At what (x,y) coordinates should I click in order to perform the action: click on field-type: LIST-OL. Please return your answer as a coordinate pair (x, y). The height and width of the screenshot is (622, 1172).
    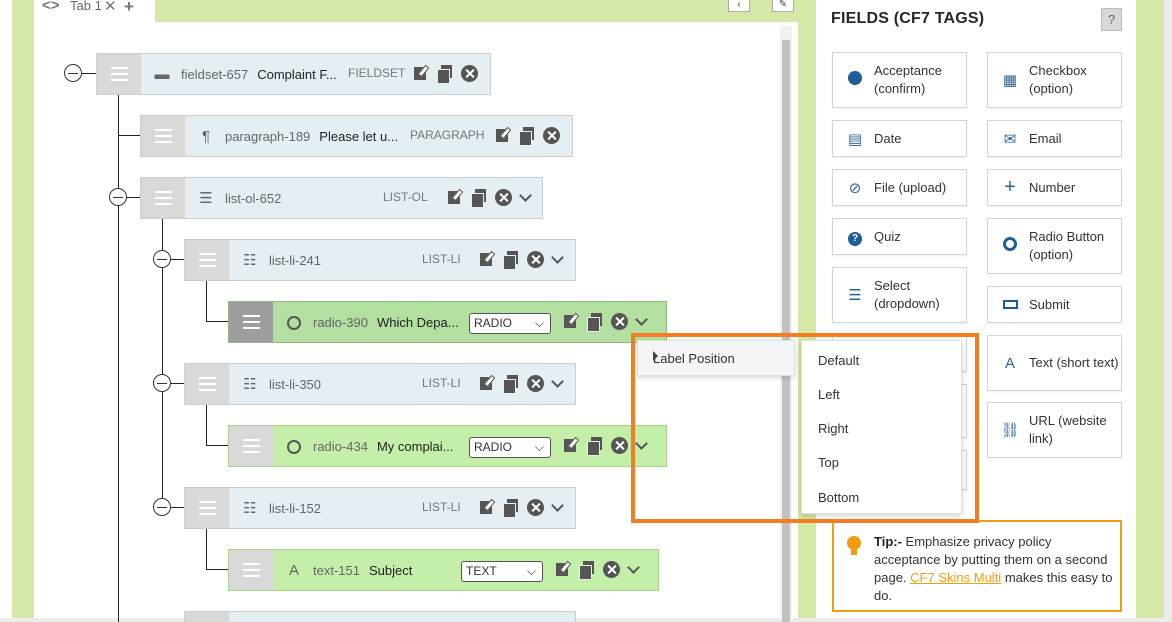
    Looking at the image, I should click on (405, 197).